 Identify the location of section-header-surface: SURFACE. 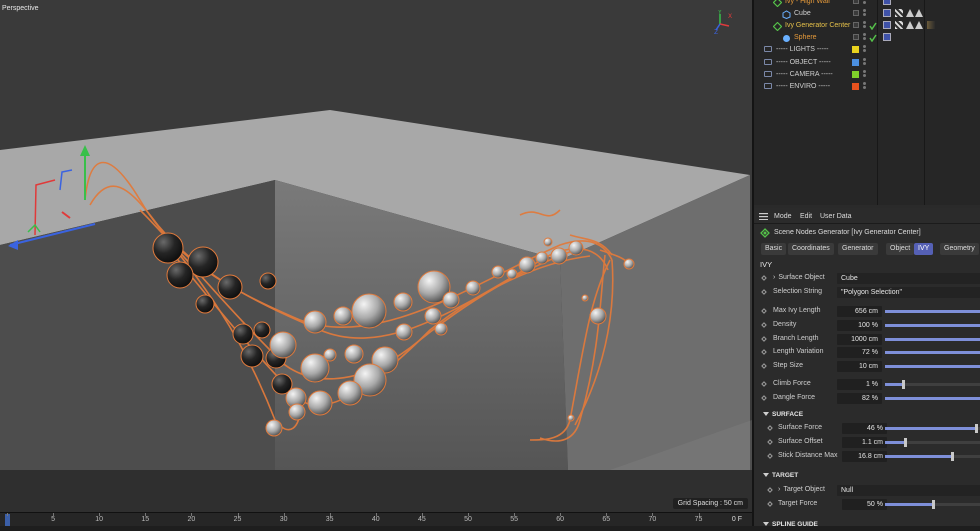
(867, 415).